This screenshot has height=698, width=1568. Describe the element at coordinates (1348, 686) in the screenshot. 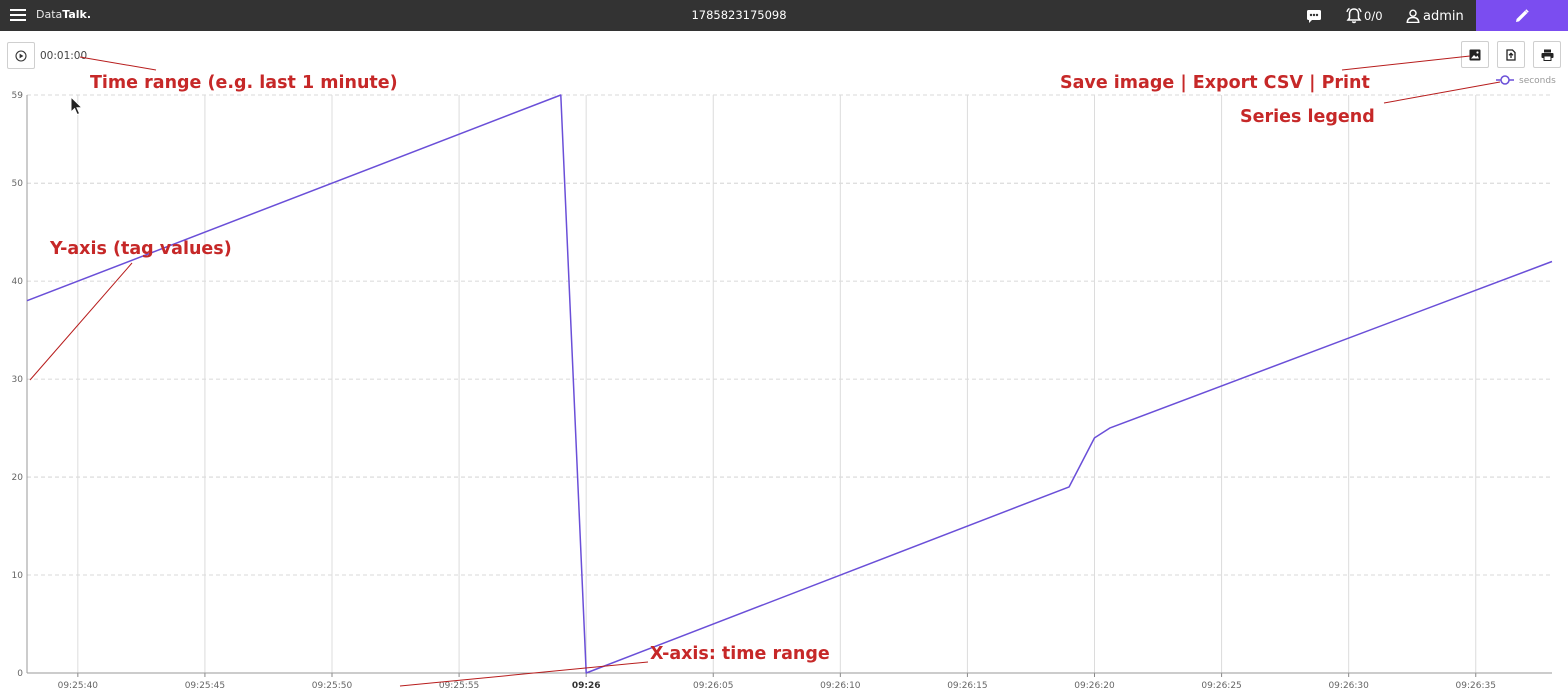

I see `x-tick-label: 09:26:30` at that location.